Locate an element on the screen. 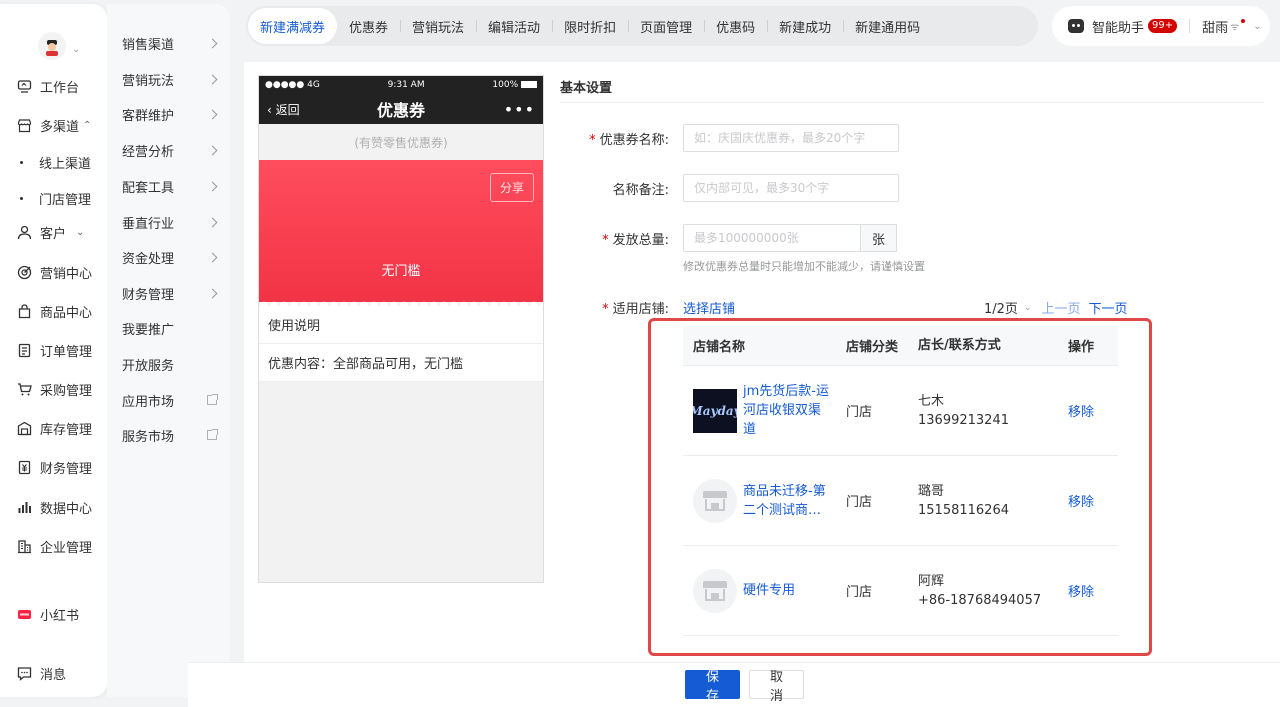  page-select: 1/2页 is located at coordinates (1001, 307).